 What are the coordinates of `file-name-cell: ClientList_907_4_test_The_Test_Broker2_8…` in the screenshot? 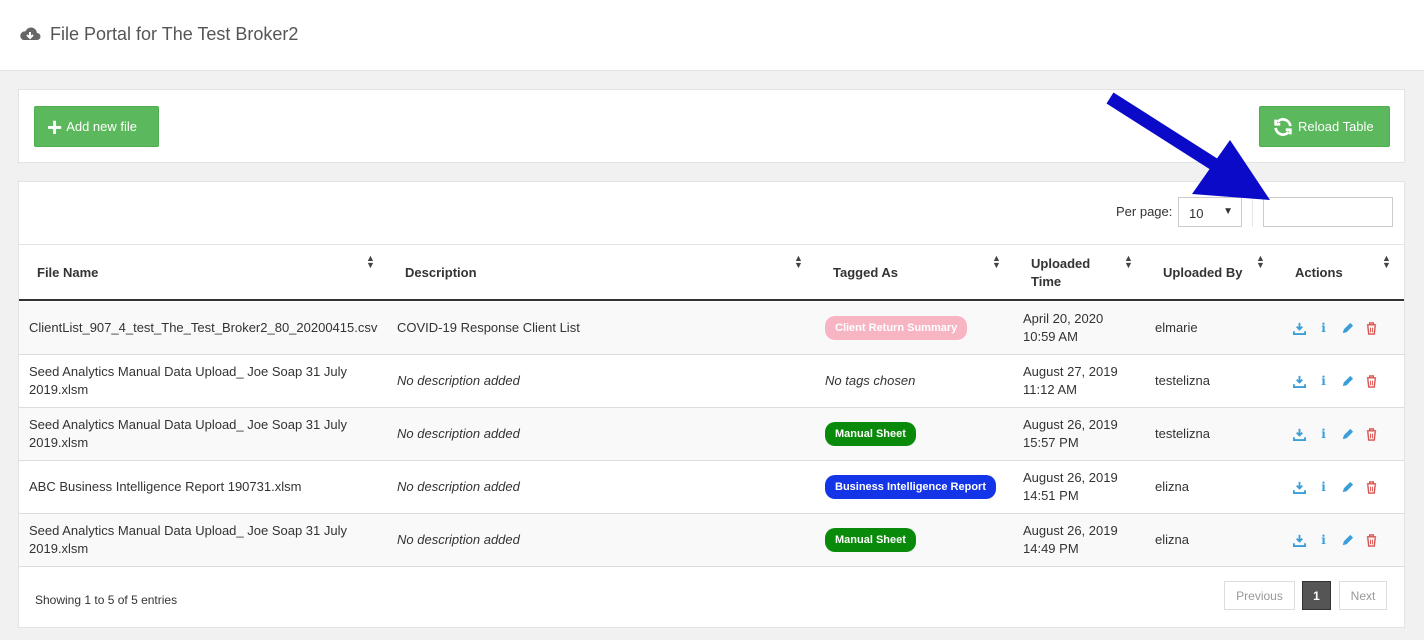 It's located at (203, 327).